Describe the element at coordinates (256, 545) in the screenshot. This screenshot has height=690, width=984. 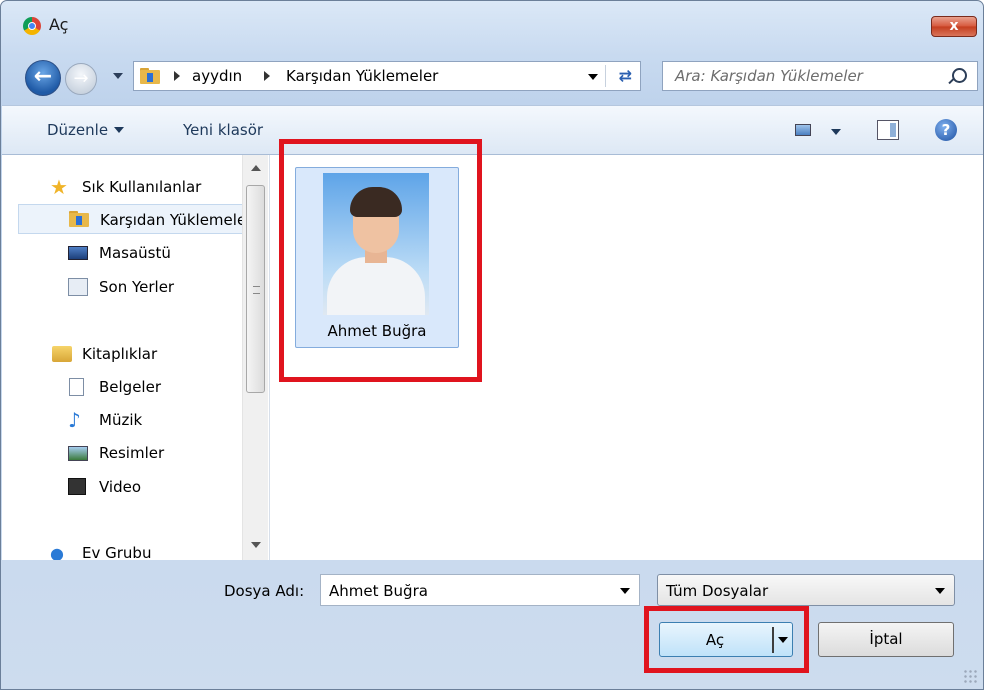
I see `scroll-down-arrow` at that location.